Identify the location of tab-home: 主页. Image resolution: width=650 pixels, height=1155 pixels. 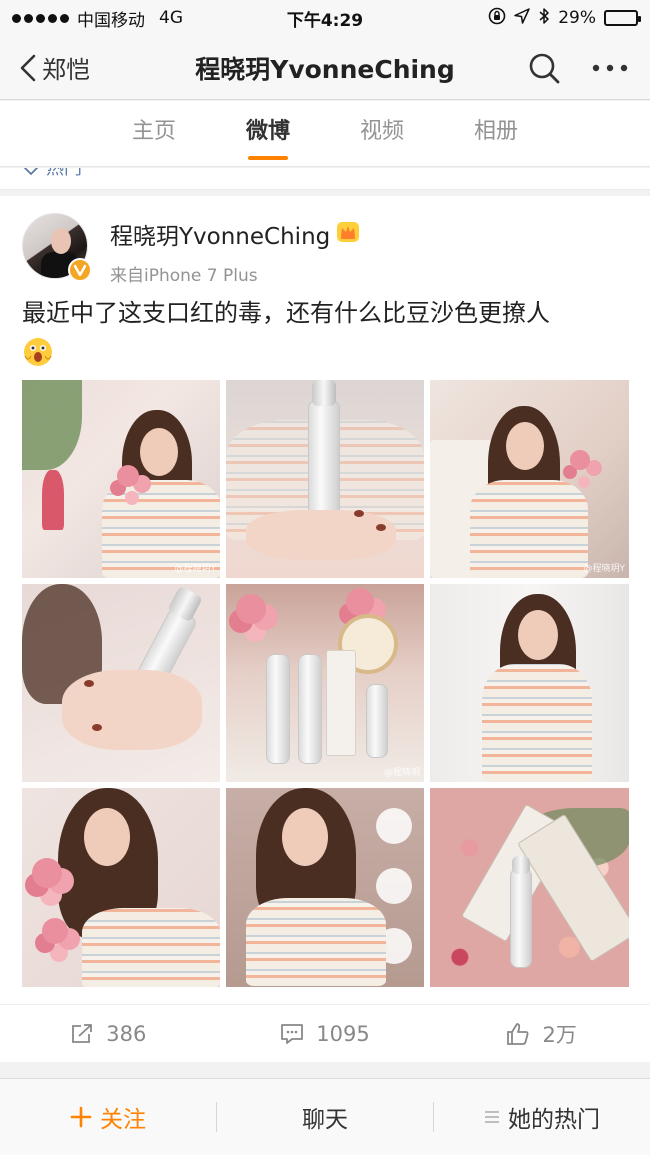
(154, 133).